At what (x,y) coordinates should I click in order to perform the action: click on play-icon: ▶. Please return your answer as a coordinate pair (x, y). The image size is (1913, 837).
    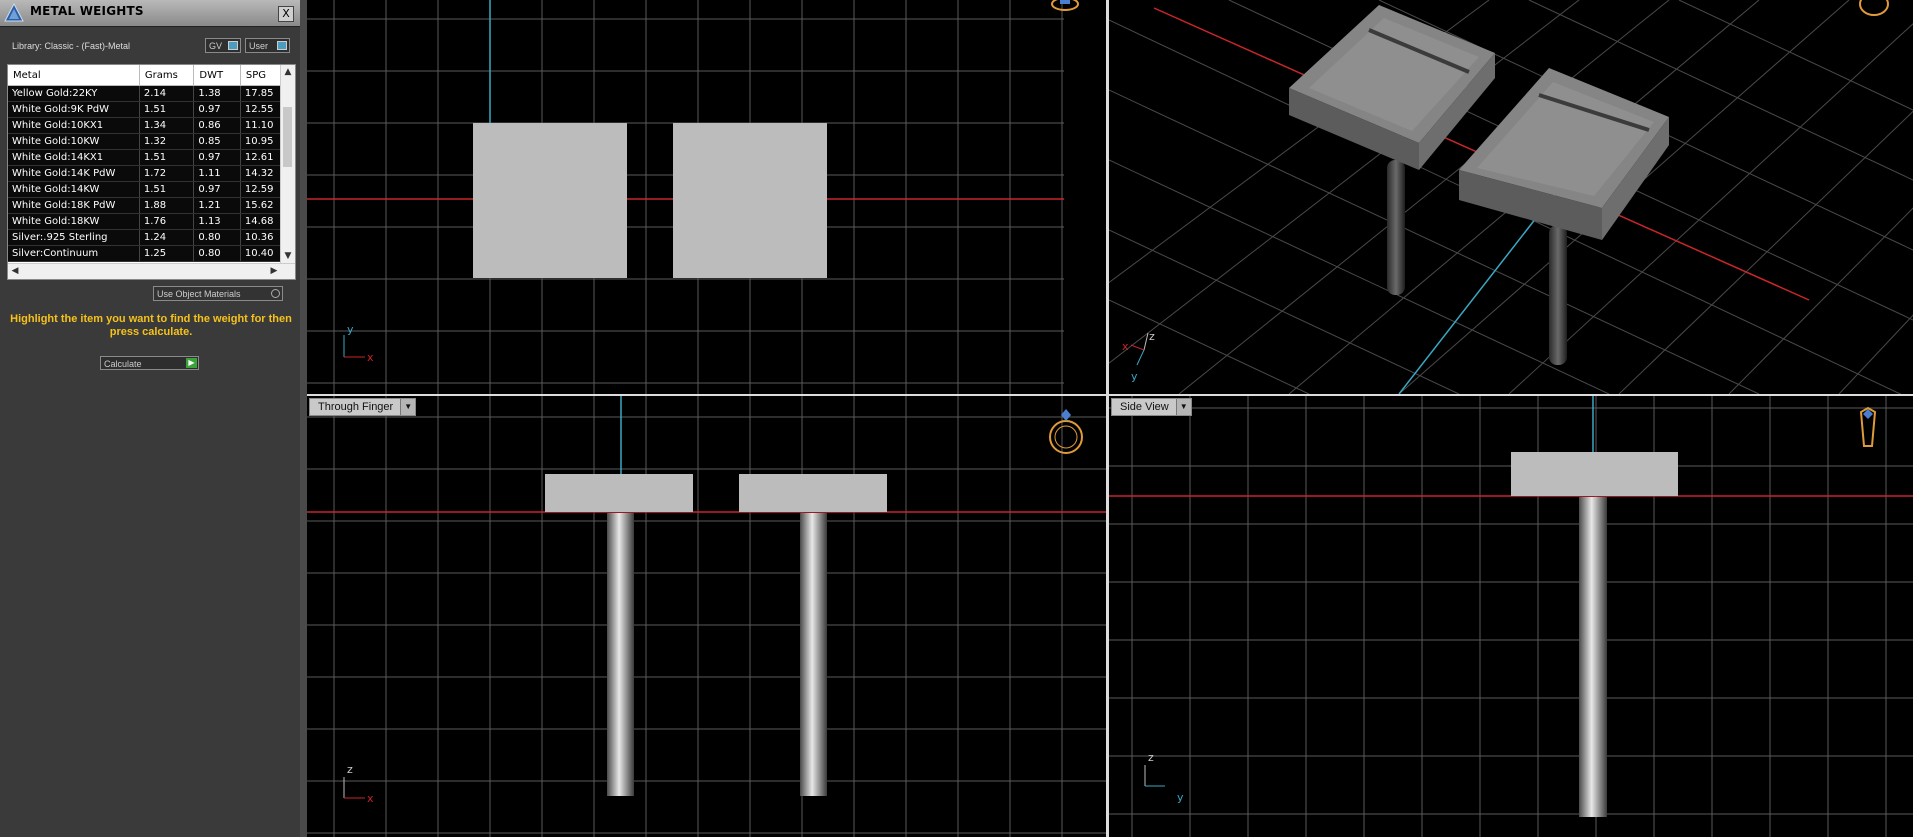
    Looking at the image, I should click on (191, 363).